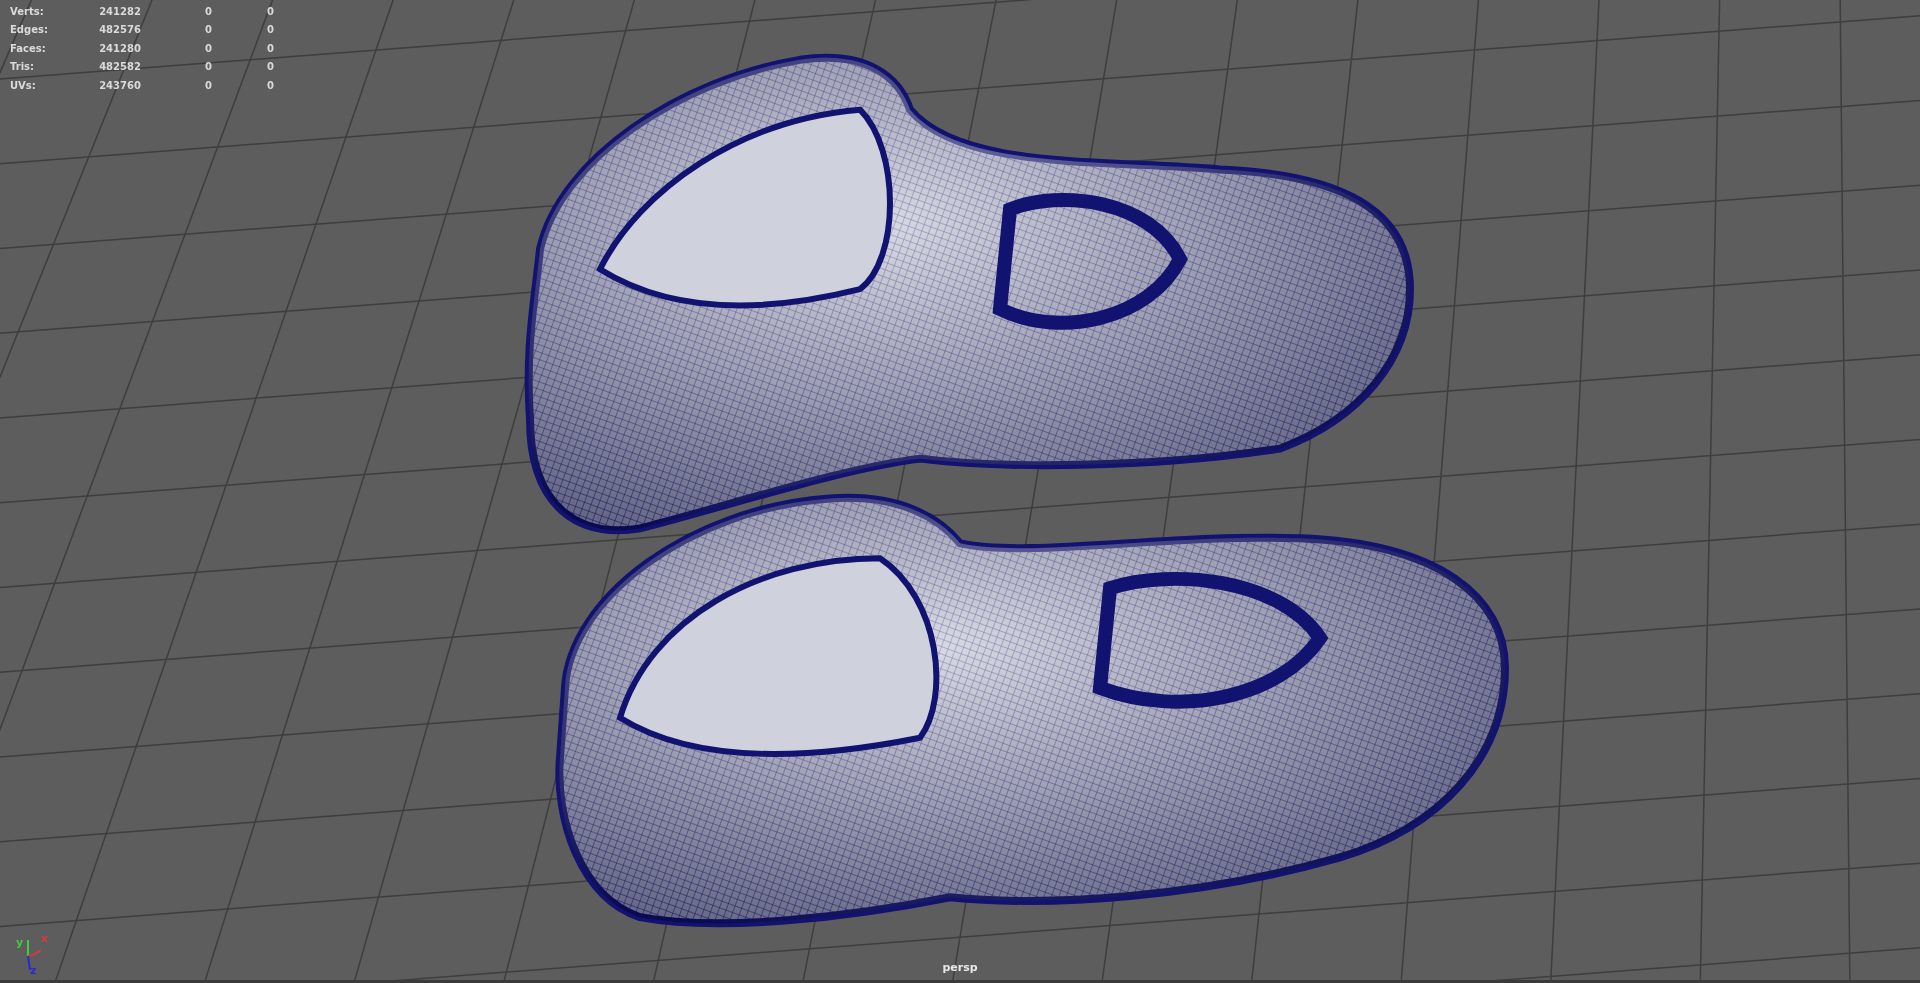 Image resolution: width=1920 pixels, height=983 pixels. Describe the element at coordinates (45, 938) in the screenshot. I see `axis-label: x` at that location.